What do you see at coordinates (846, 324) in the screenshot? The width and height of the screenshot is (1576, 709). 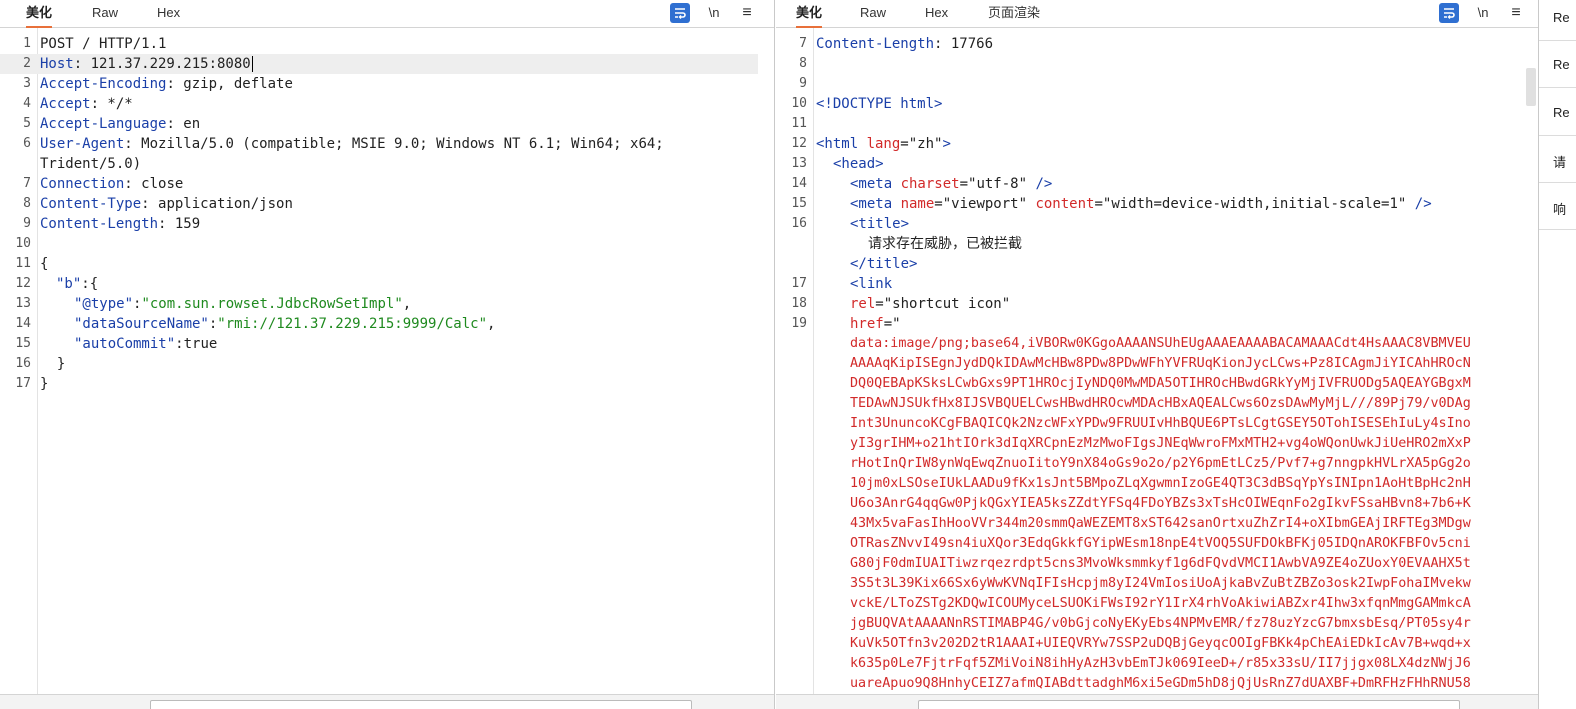 I see `code-line: 19 href="` at bounding box center [846, 324].